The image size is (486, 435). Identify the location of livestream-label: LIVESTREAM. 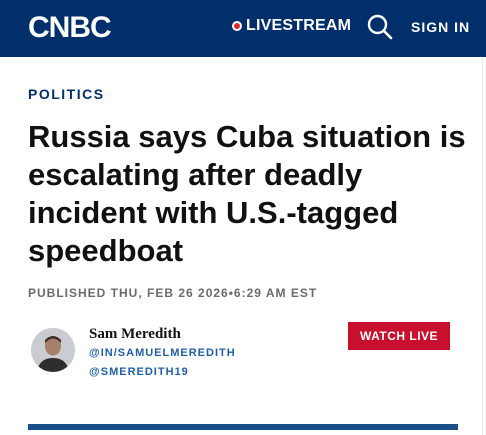
(299, 25).